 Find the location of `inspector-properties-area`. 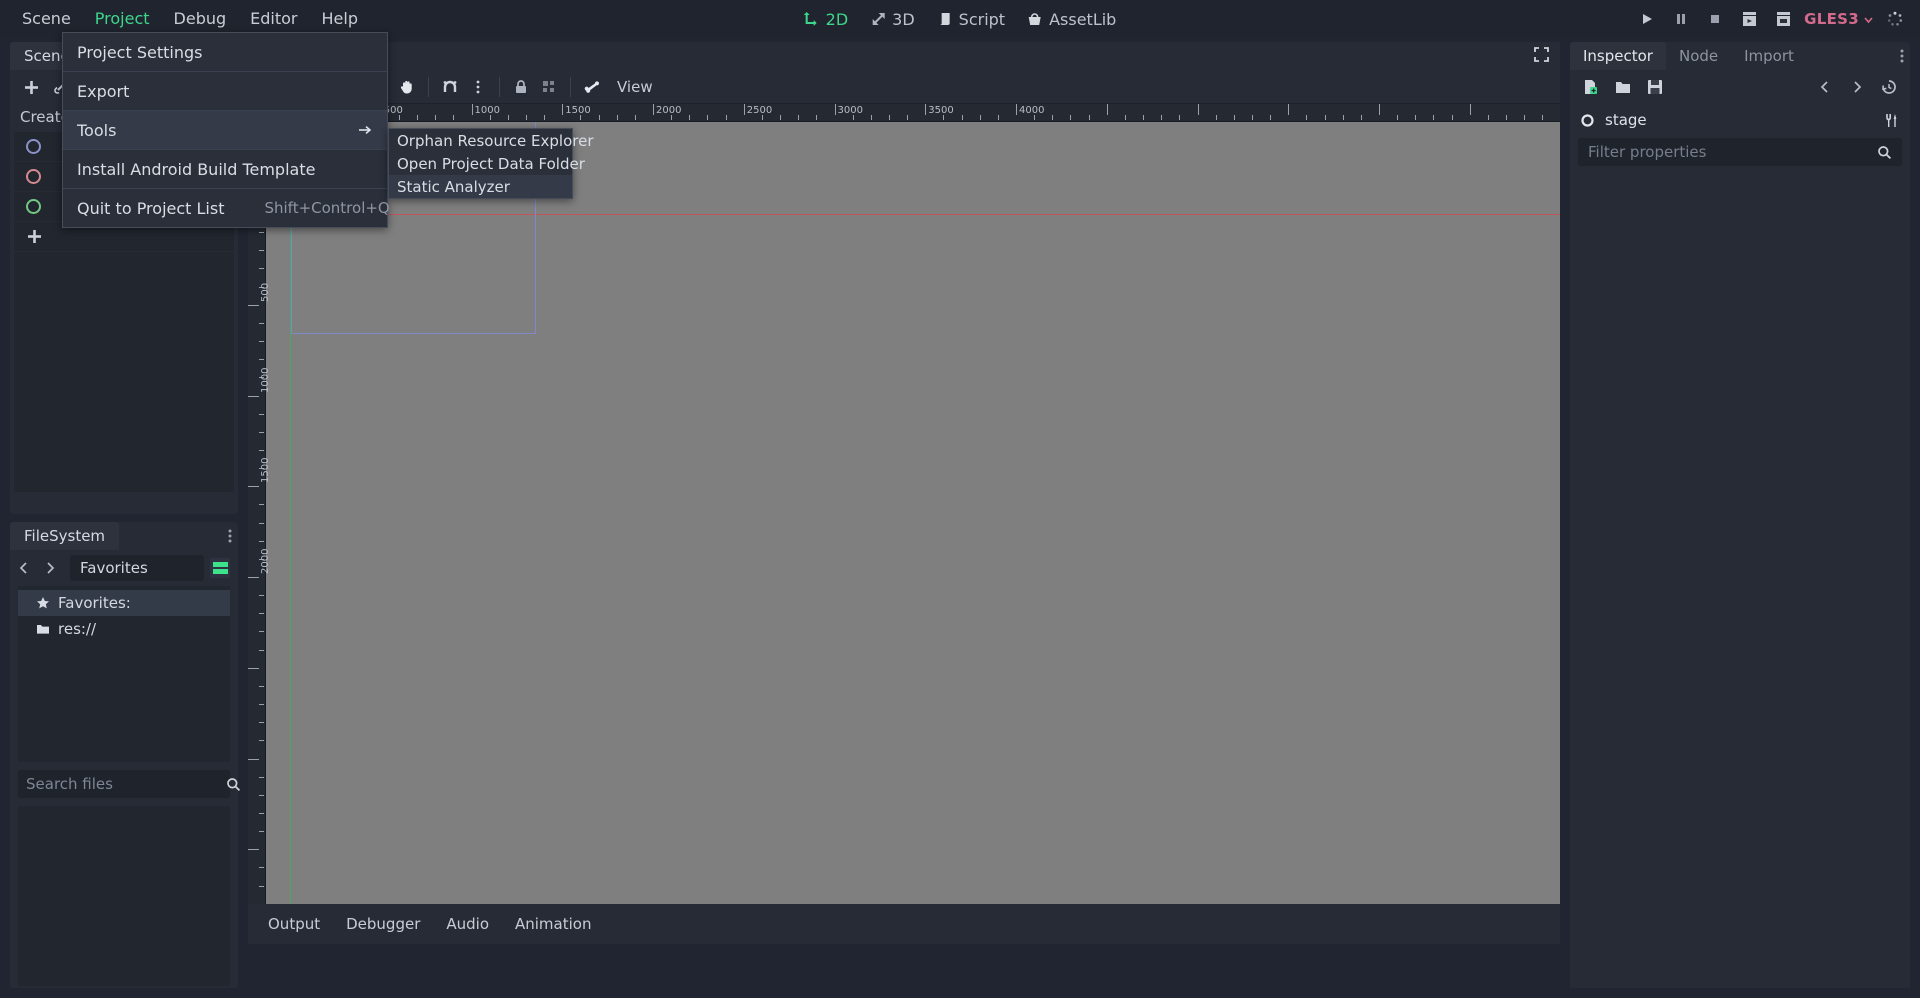

inspector-properties-area is located at coordinates (1740, 583).